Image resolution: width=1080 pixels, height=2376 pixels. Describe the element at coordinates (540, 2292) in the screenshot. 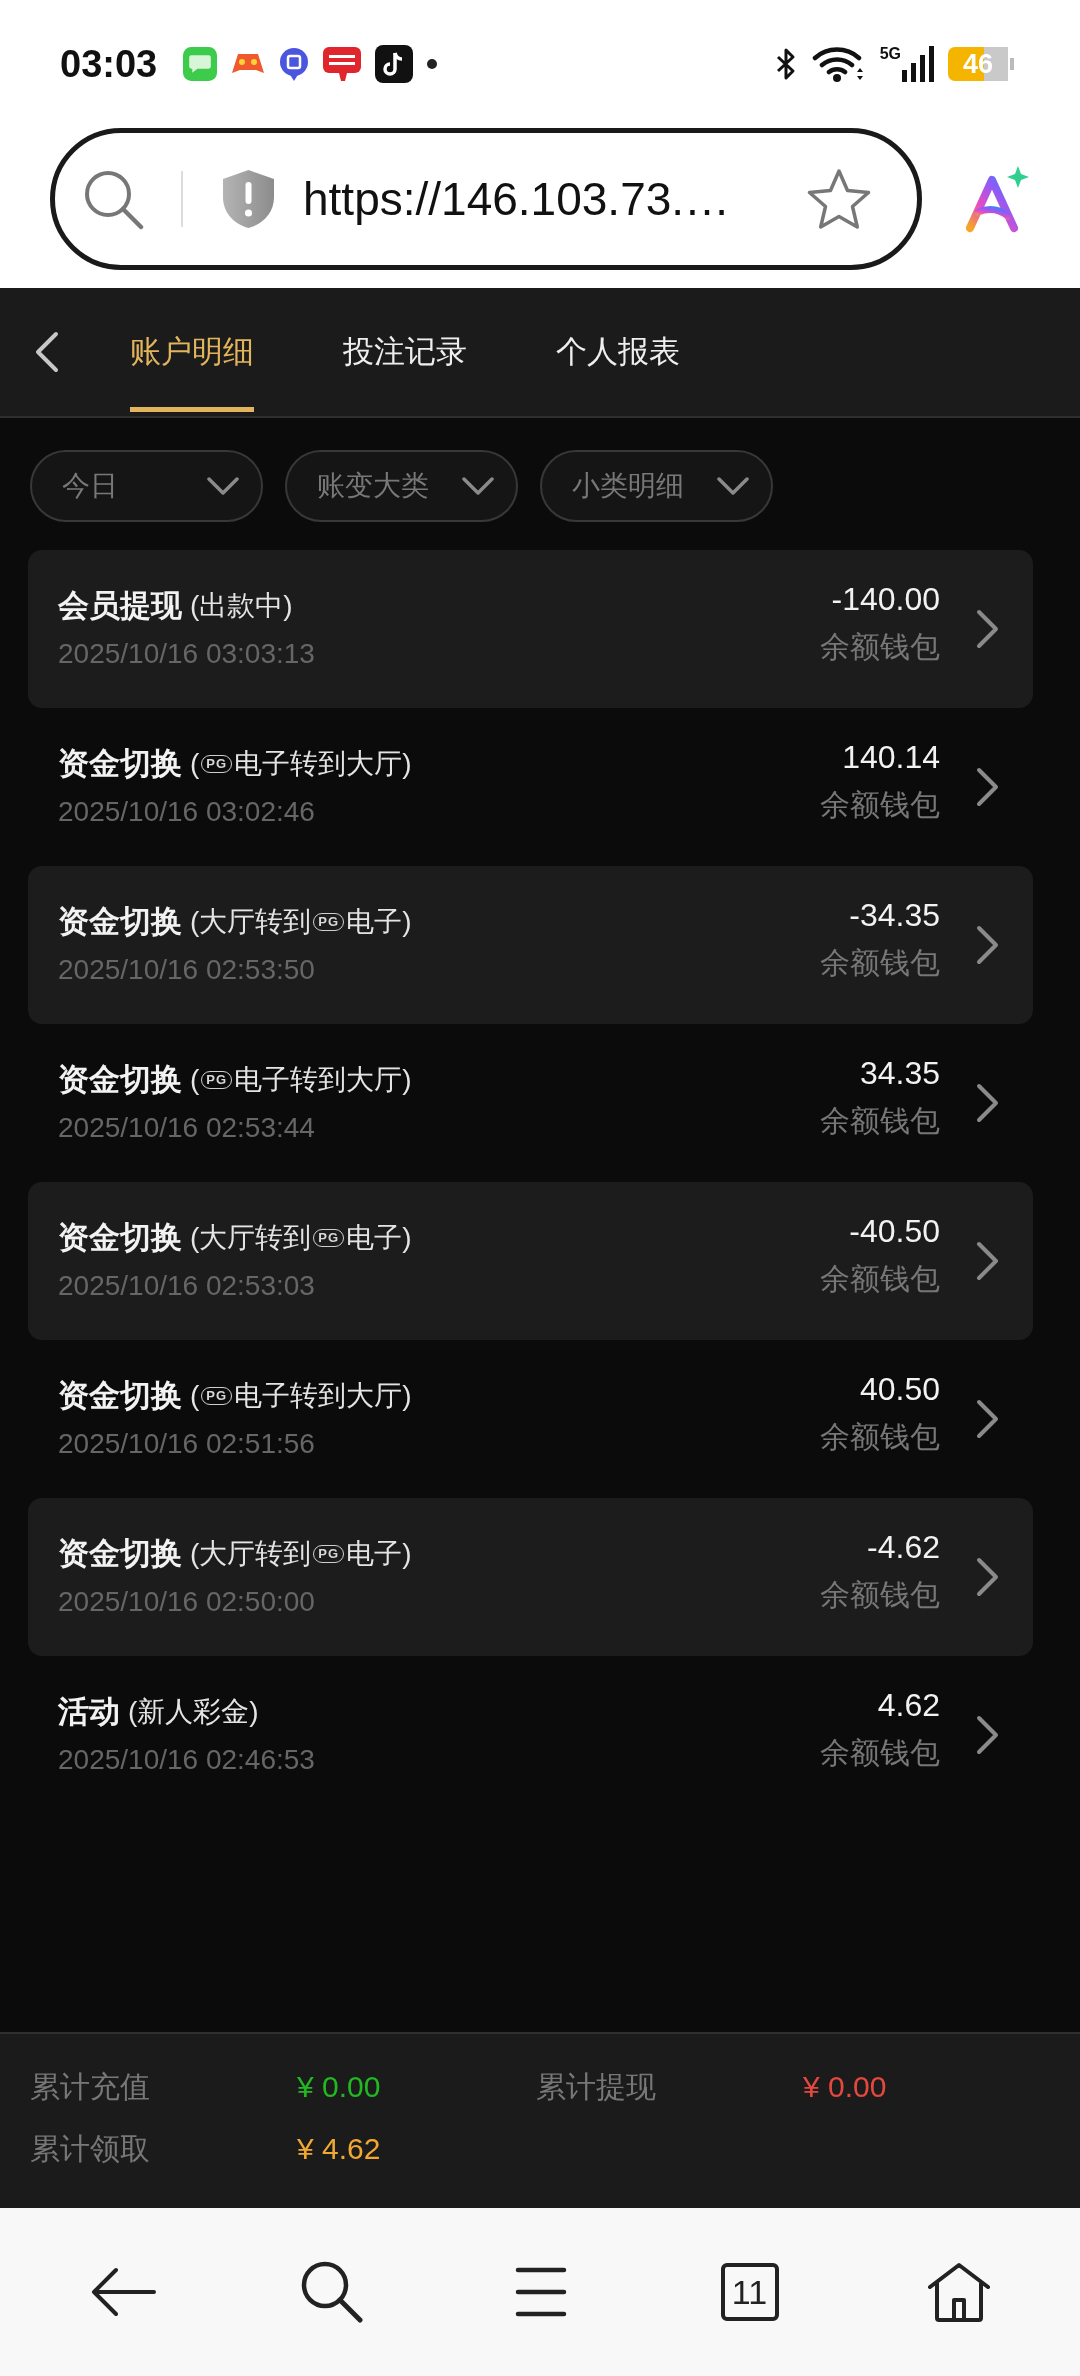

I see `menu-icon` at that location.